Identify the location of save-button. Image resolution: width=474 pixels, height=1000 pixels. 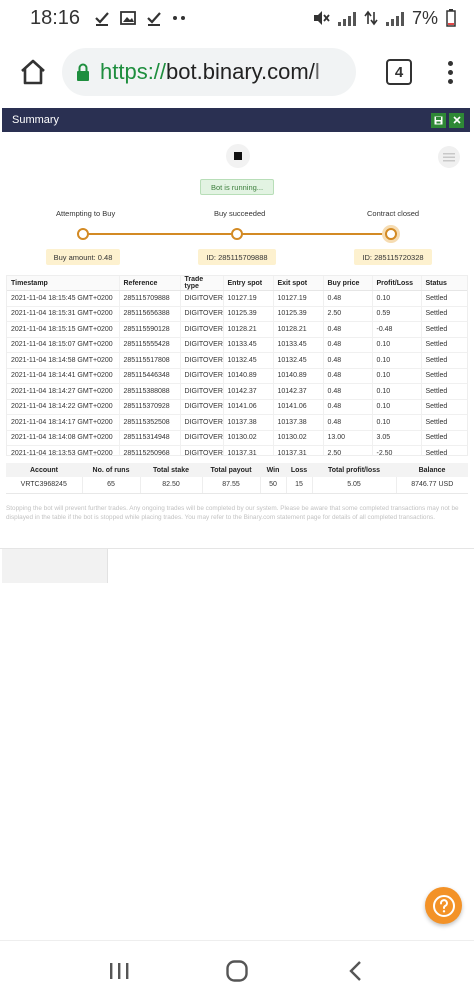
(438, 120).